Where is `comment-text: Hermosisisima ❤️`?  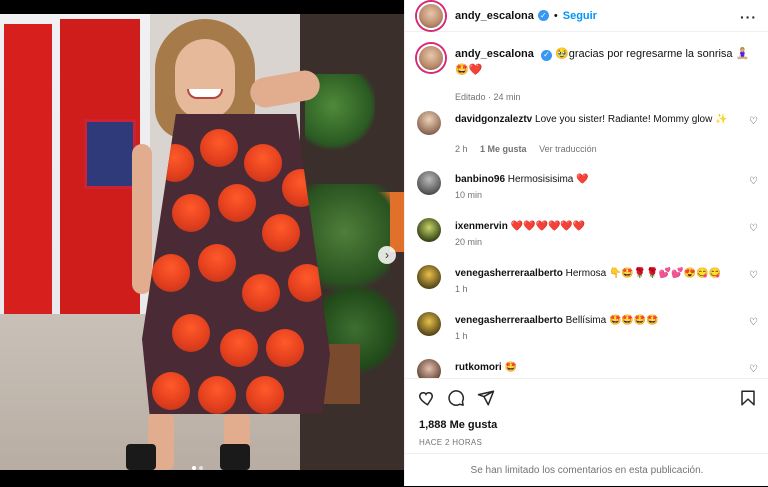
comment-text: Hermosisisima ❤️ is located at coordinates (548, 179).